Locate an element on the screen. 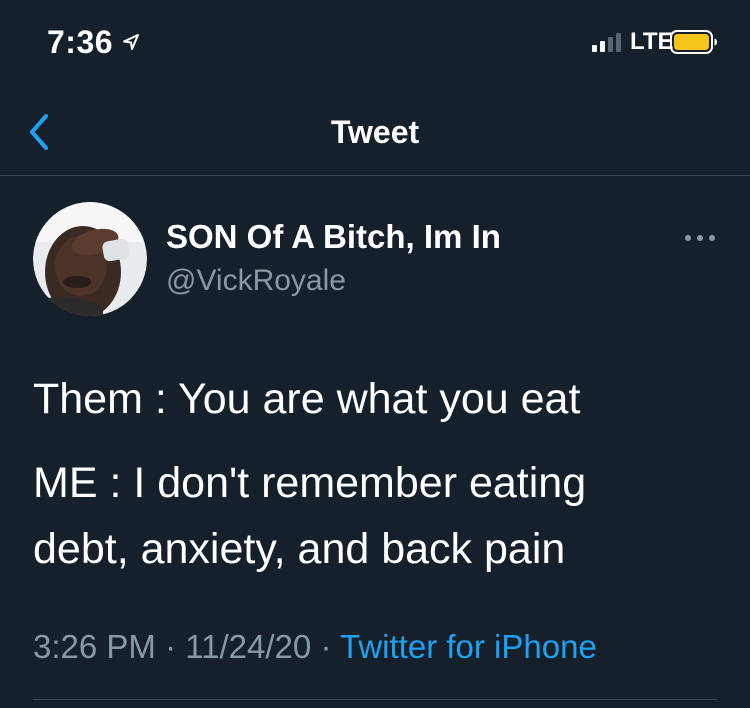  status-bar: 7:36 LTE is located at coordinates (375, 44).